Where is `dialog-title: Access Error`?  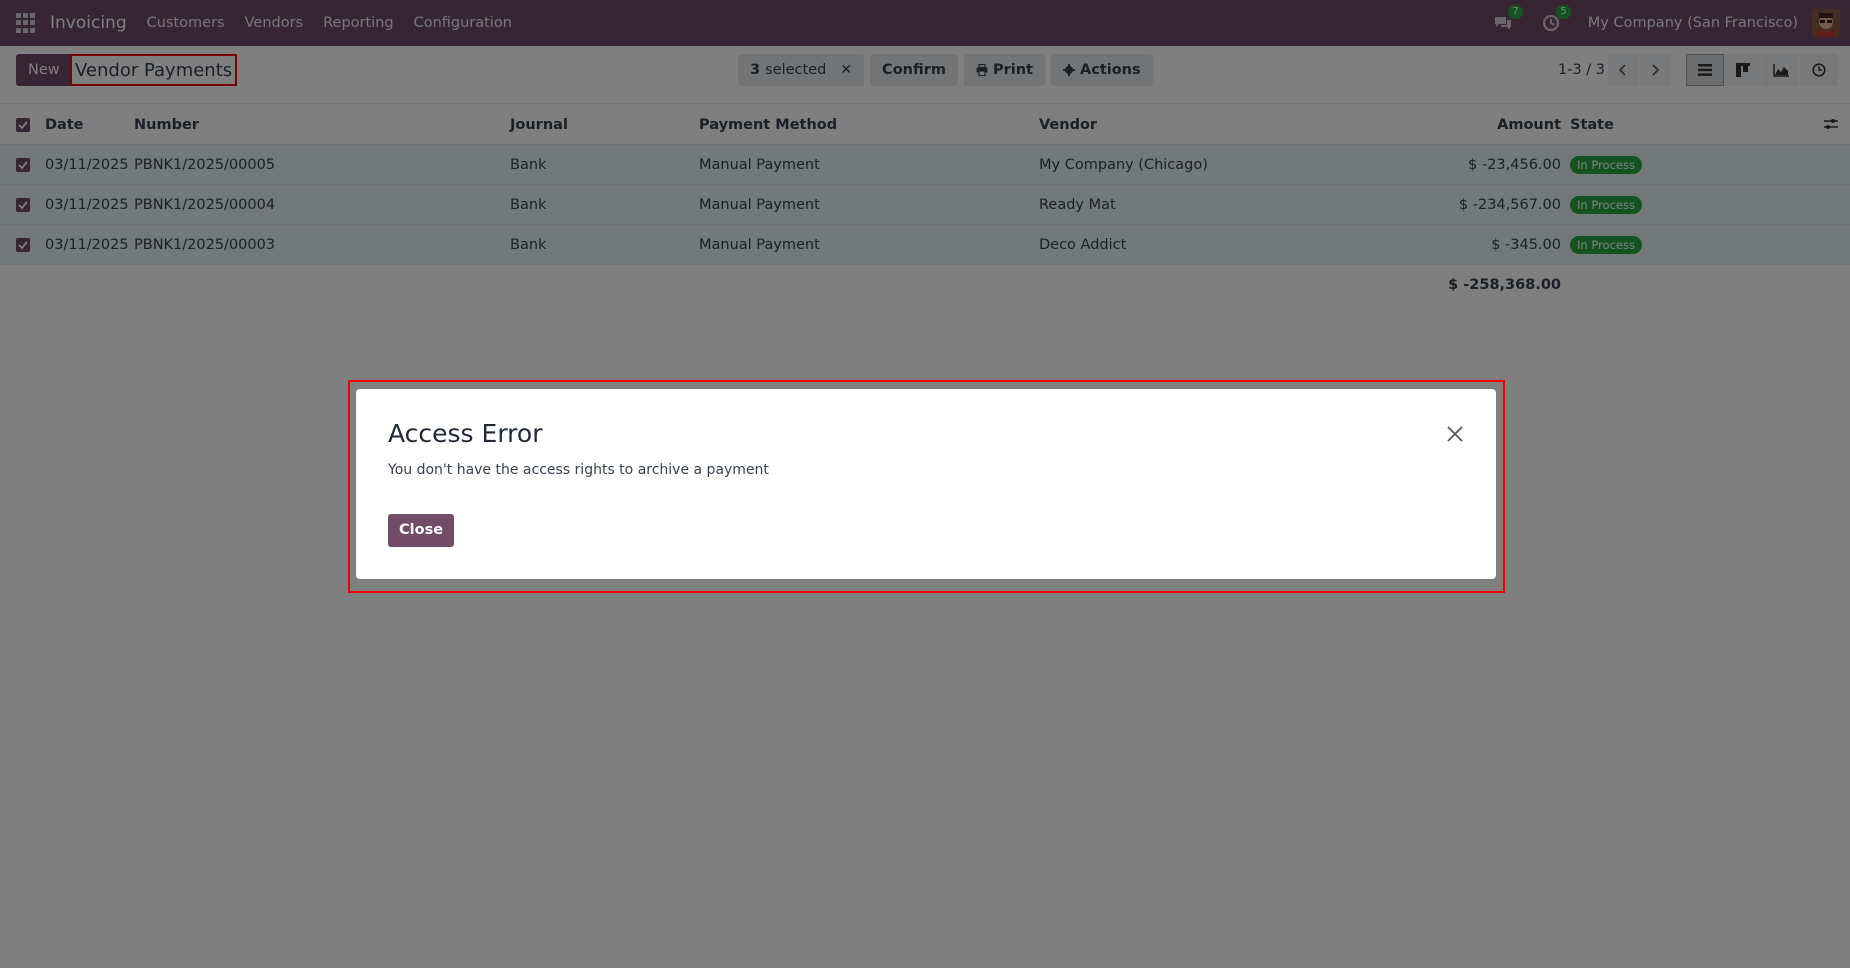 dialog-title: Access Error is located at coordinates (465, 433).